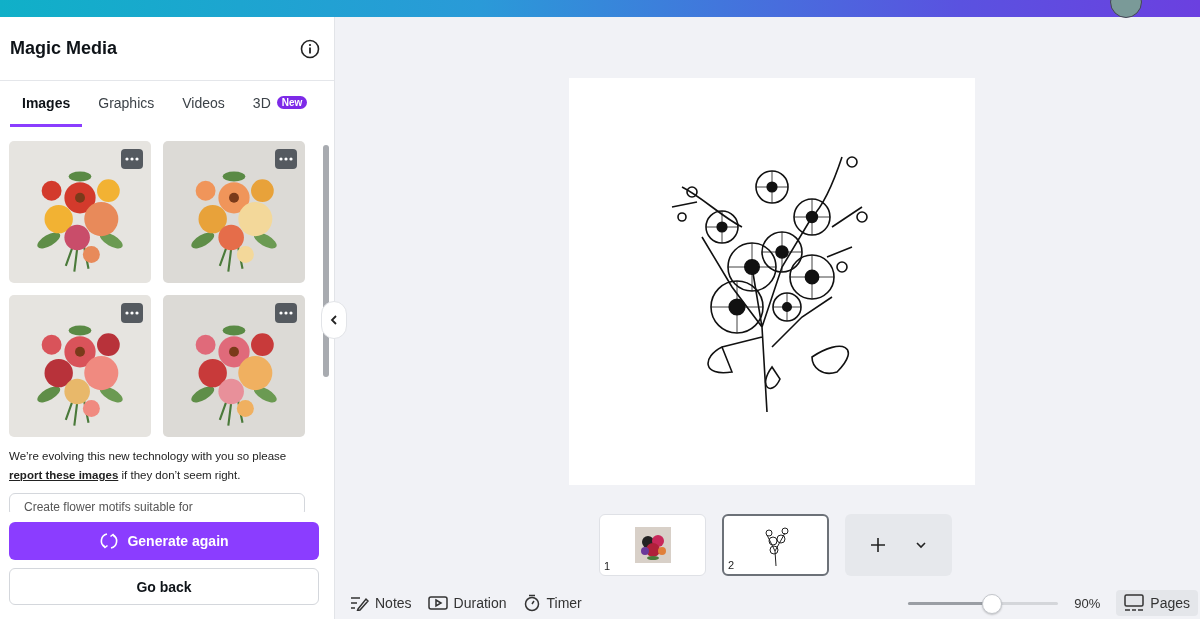 The width and height of the screenshot is (1200, 619). What do you see at coordinates (148, 466) in the screenshot?
I see `notice-text: We’re evolving this new technology with you so please report these images if they don’t seem right.` at bounding box center [148, 466].